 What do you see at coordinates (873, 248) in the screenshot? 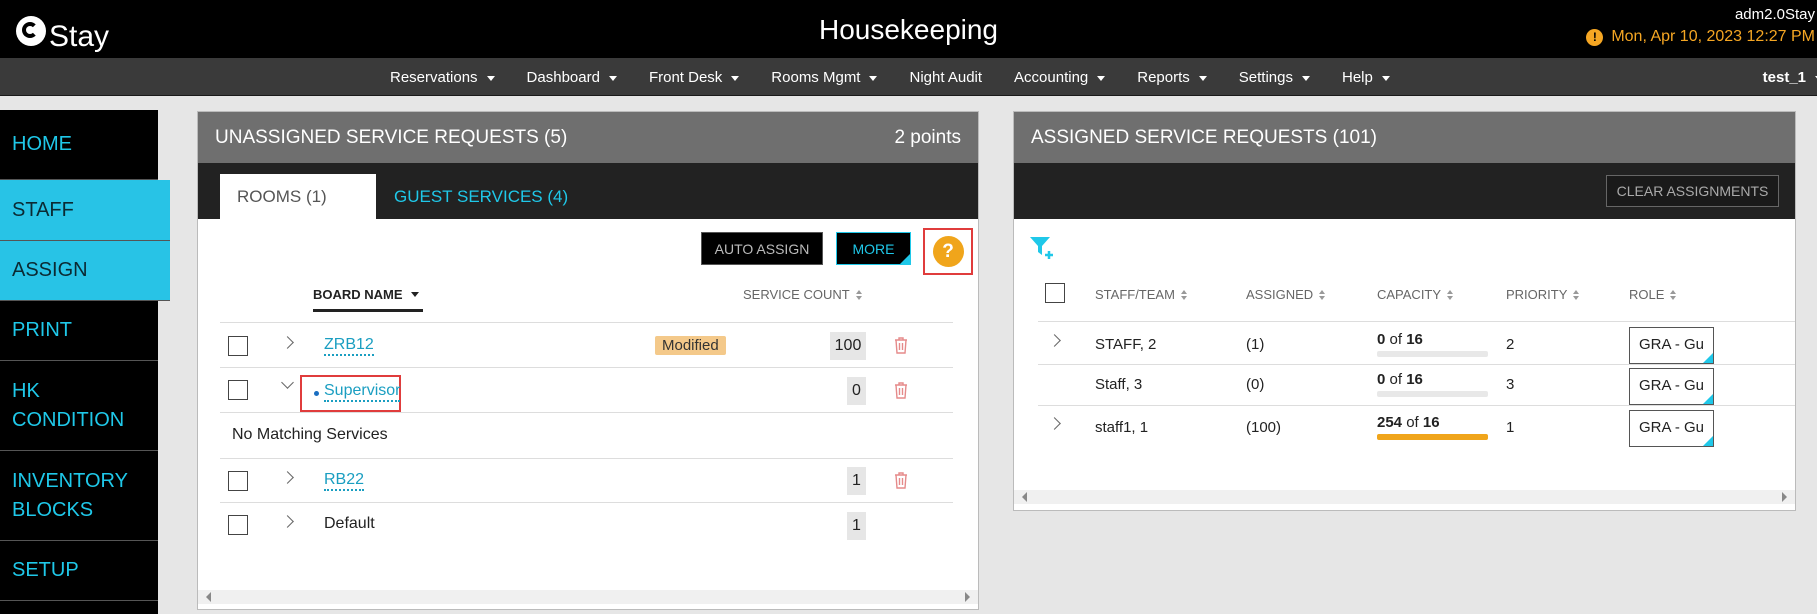
I see `more-button: MORE` at bounding box center [873, 248].